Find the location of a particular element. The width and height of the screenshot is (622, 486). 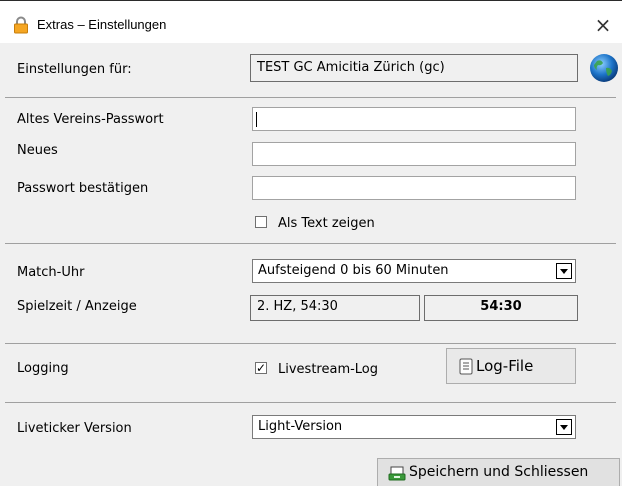

log-file-button: Log-File is located at coordinates (511, 366).